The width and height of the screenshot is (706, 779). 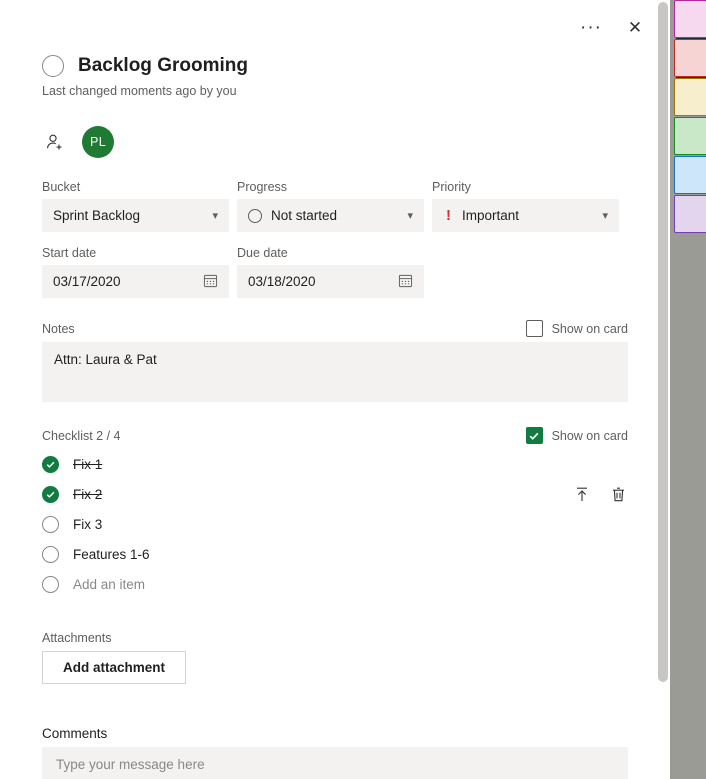 I want to click on checklist-show-on-card-toggle: Show on card, so click(x=576, y=435).